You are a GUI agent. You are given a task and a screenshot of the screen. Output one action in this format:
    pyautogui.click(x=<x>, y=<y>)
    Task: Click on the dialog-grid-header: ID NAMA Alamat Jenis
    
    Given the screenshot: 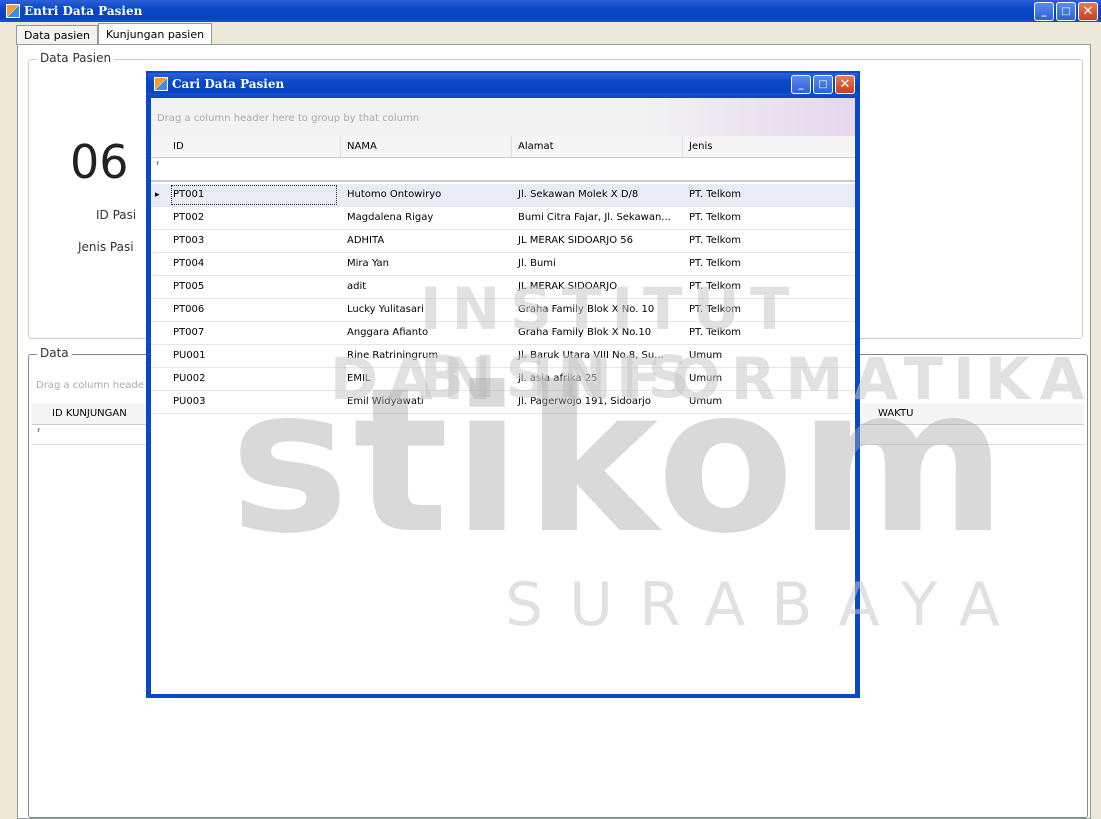 What is the action you would take?
    pyautogui.click(x=503, y=147)
    